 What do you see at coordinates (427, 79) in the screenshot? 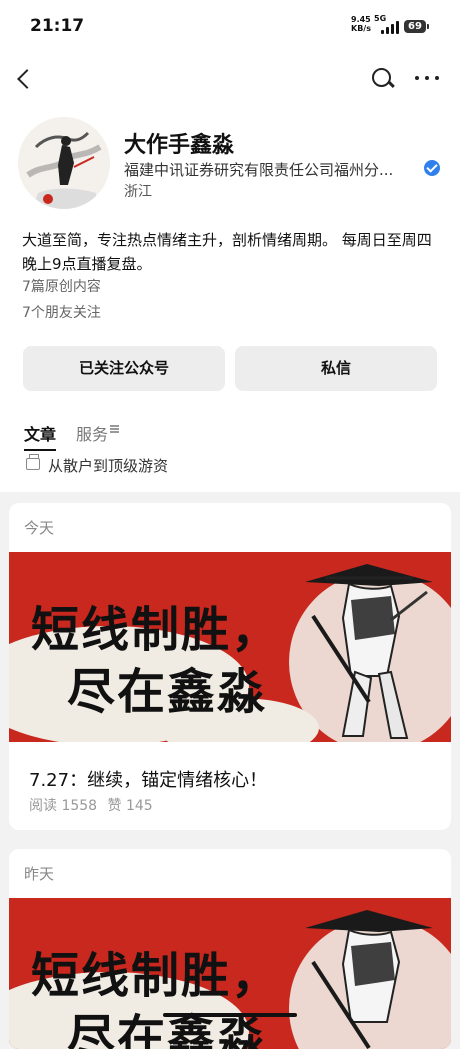
I see `more-icon` at bounding box center [427, 79].